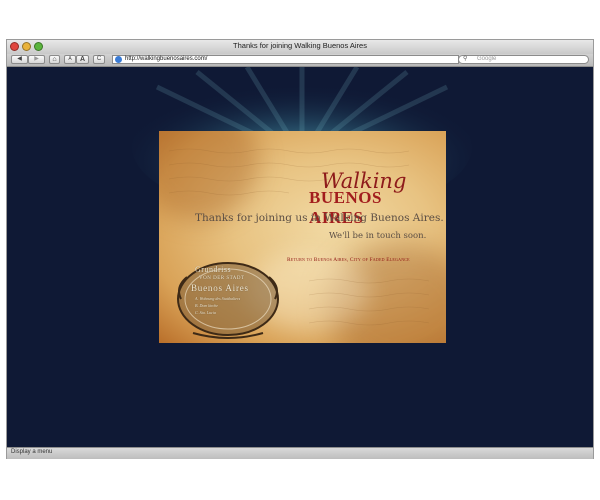  Describe the element at coordinates (285, 59) in the screenshot. I see `address-field: http://walkingbuenosaires.com/` at that location.